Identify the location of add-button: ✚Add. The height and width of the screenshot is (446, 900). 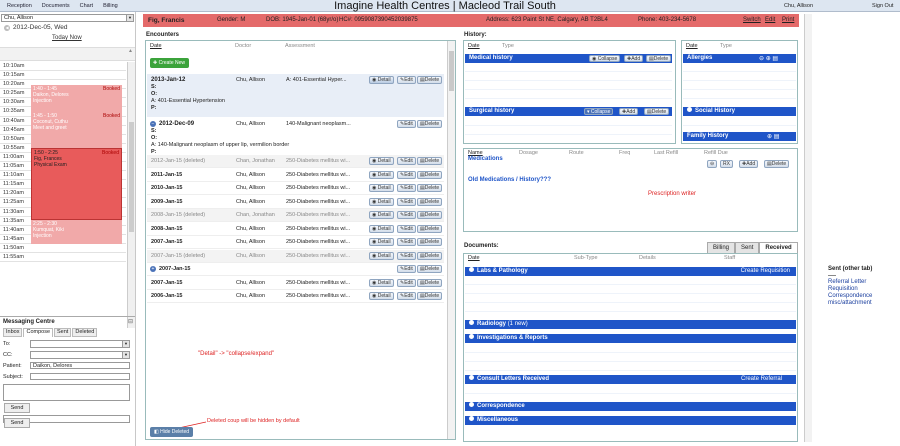
(634, 58).